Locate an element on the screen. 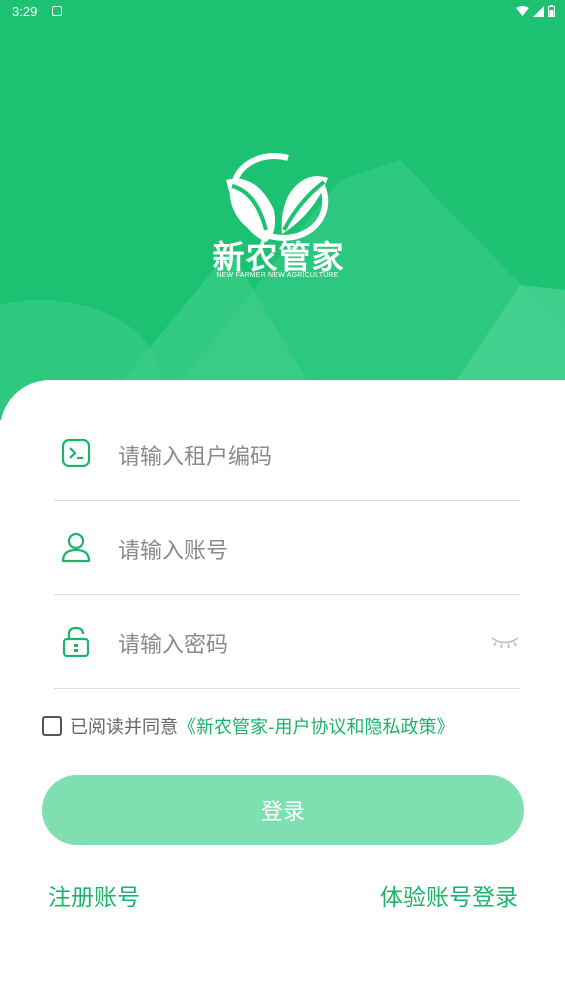  agreement-text: 已阅读并同意 is located at coordinates (124, 727).